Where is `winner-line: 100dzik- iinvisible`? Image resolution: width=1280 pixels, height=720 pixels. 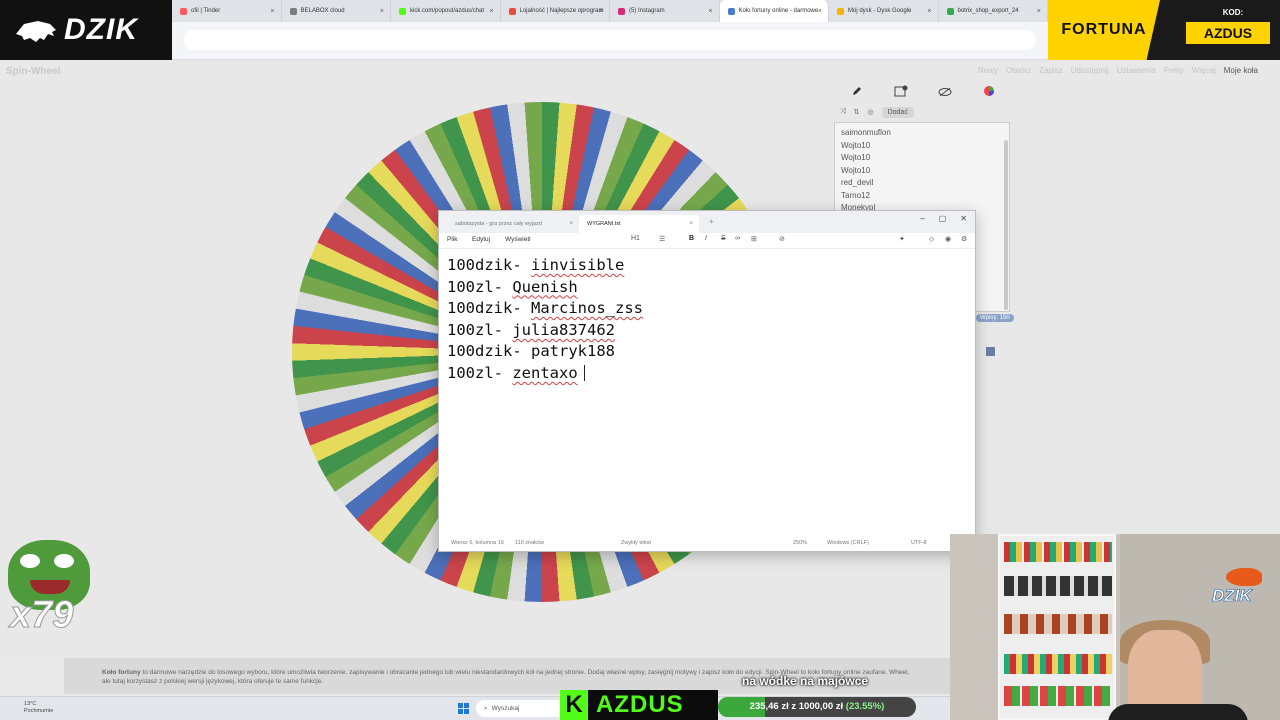 winner-line: 100dzik- iinvisible is located at coordinates (545, 266).